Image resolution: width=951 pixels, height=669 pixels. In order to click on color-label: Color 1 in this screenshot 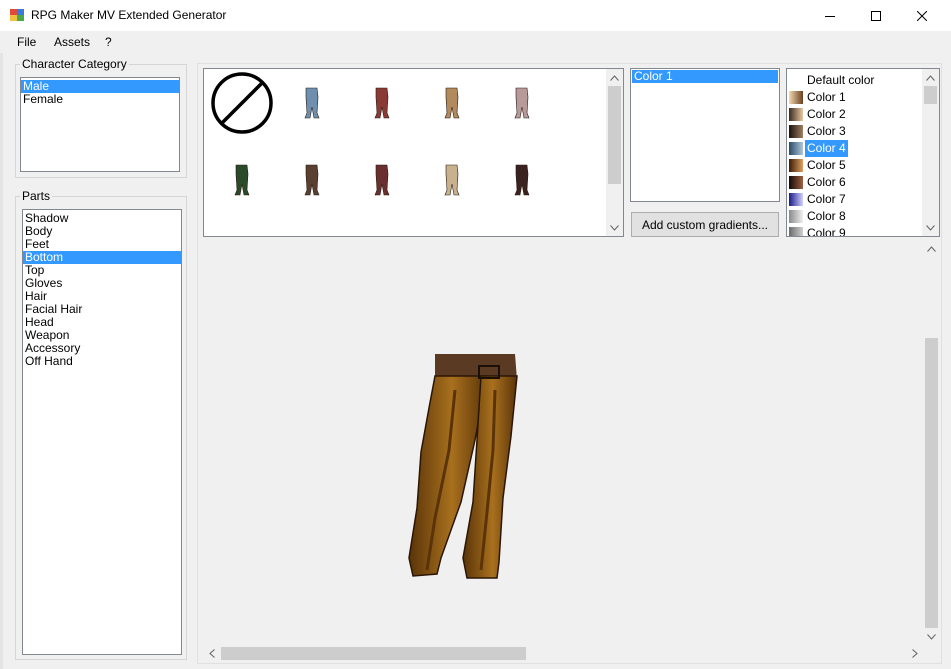, I will do `click(826, 97)`.